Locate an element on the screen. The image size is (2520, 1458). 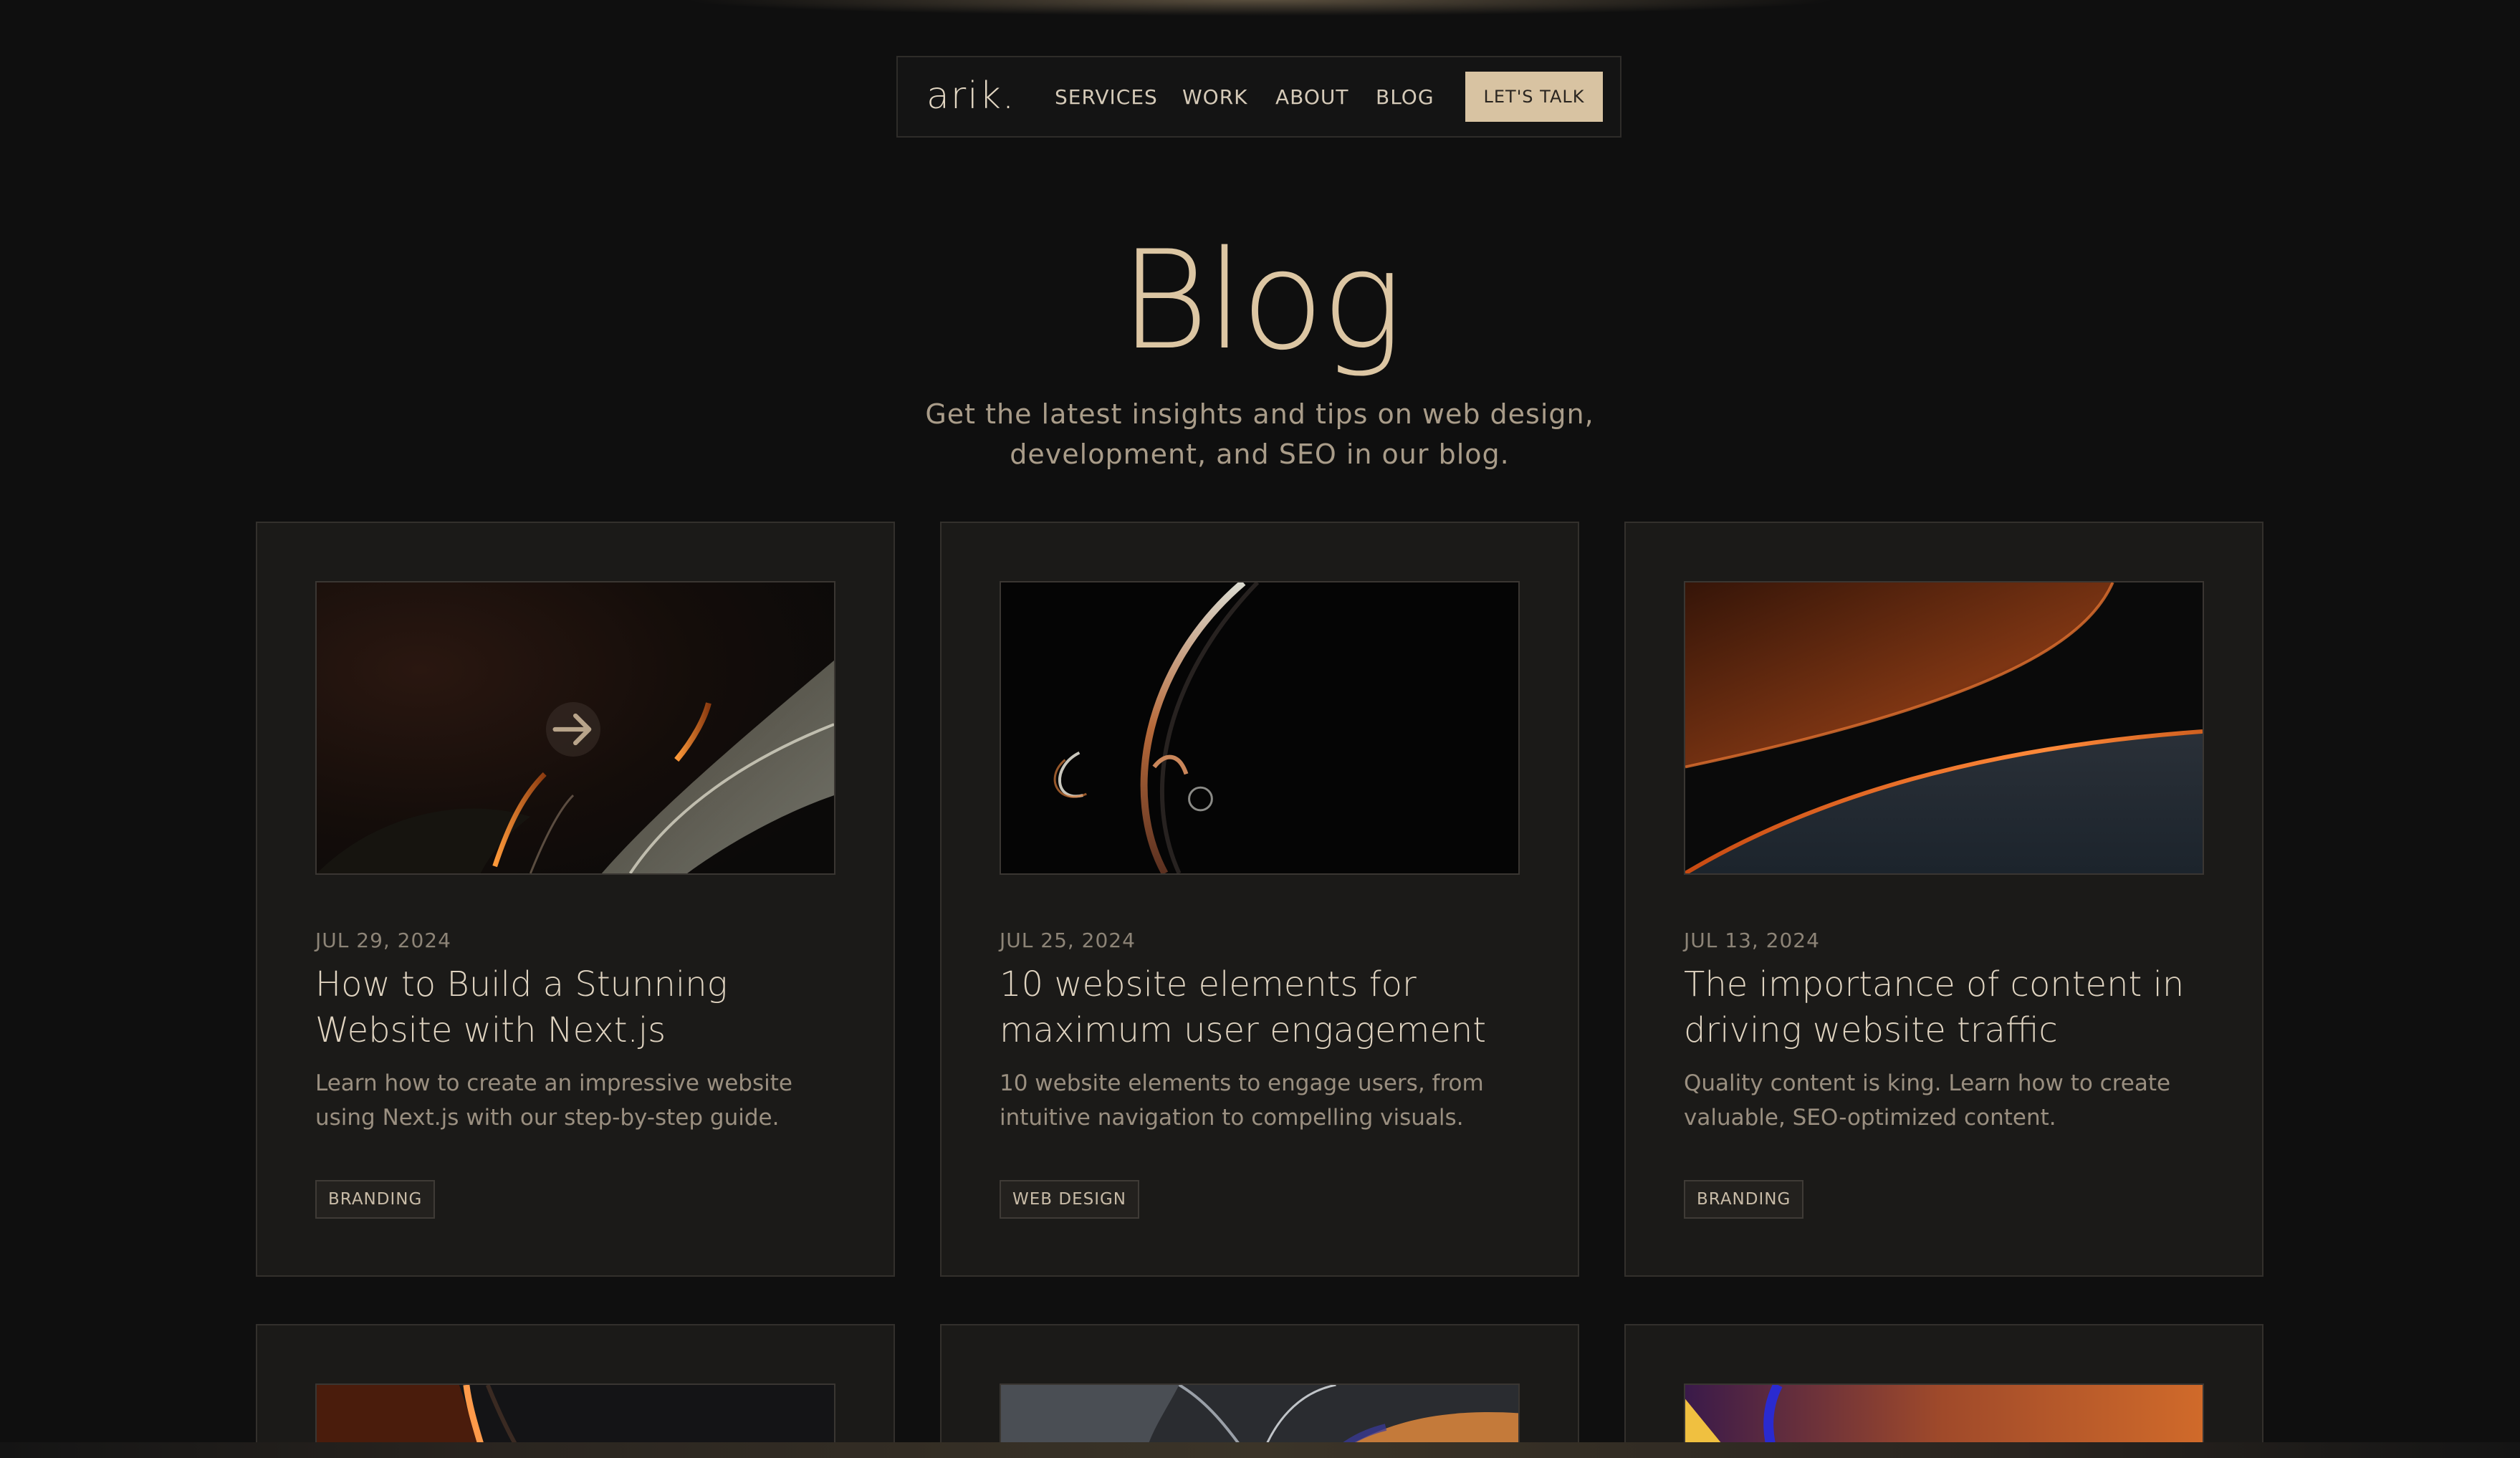
blog-card-3-image is located at coordinates (1944, 728).